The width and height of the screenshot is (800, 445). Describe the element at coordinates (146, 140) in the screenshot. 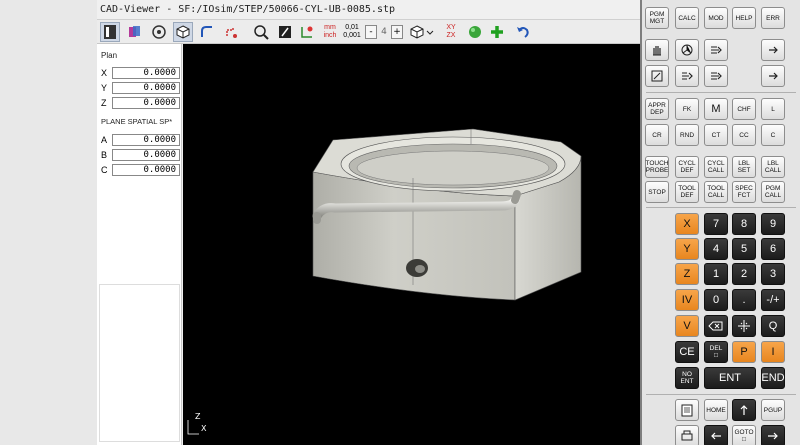

I see `angle-a-field: 0.0000` at that location.